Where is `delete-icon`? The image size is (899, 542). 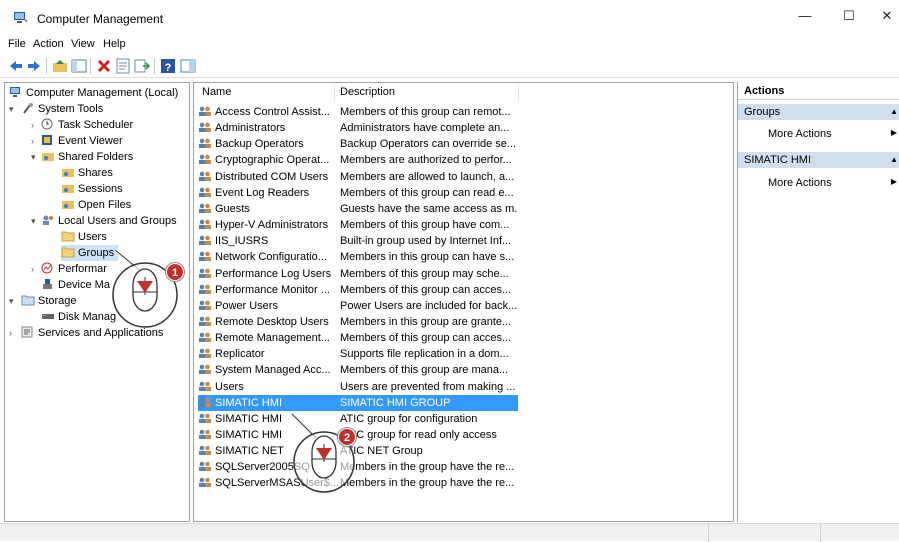
delete-icon is located at coordinates (104, 66).